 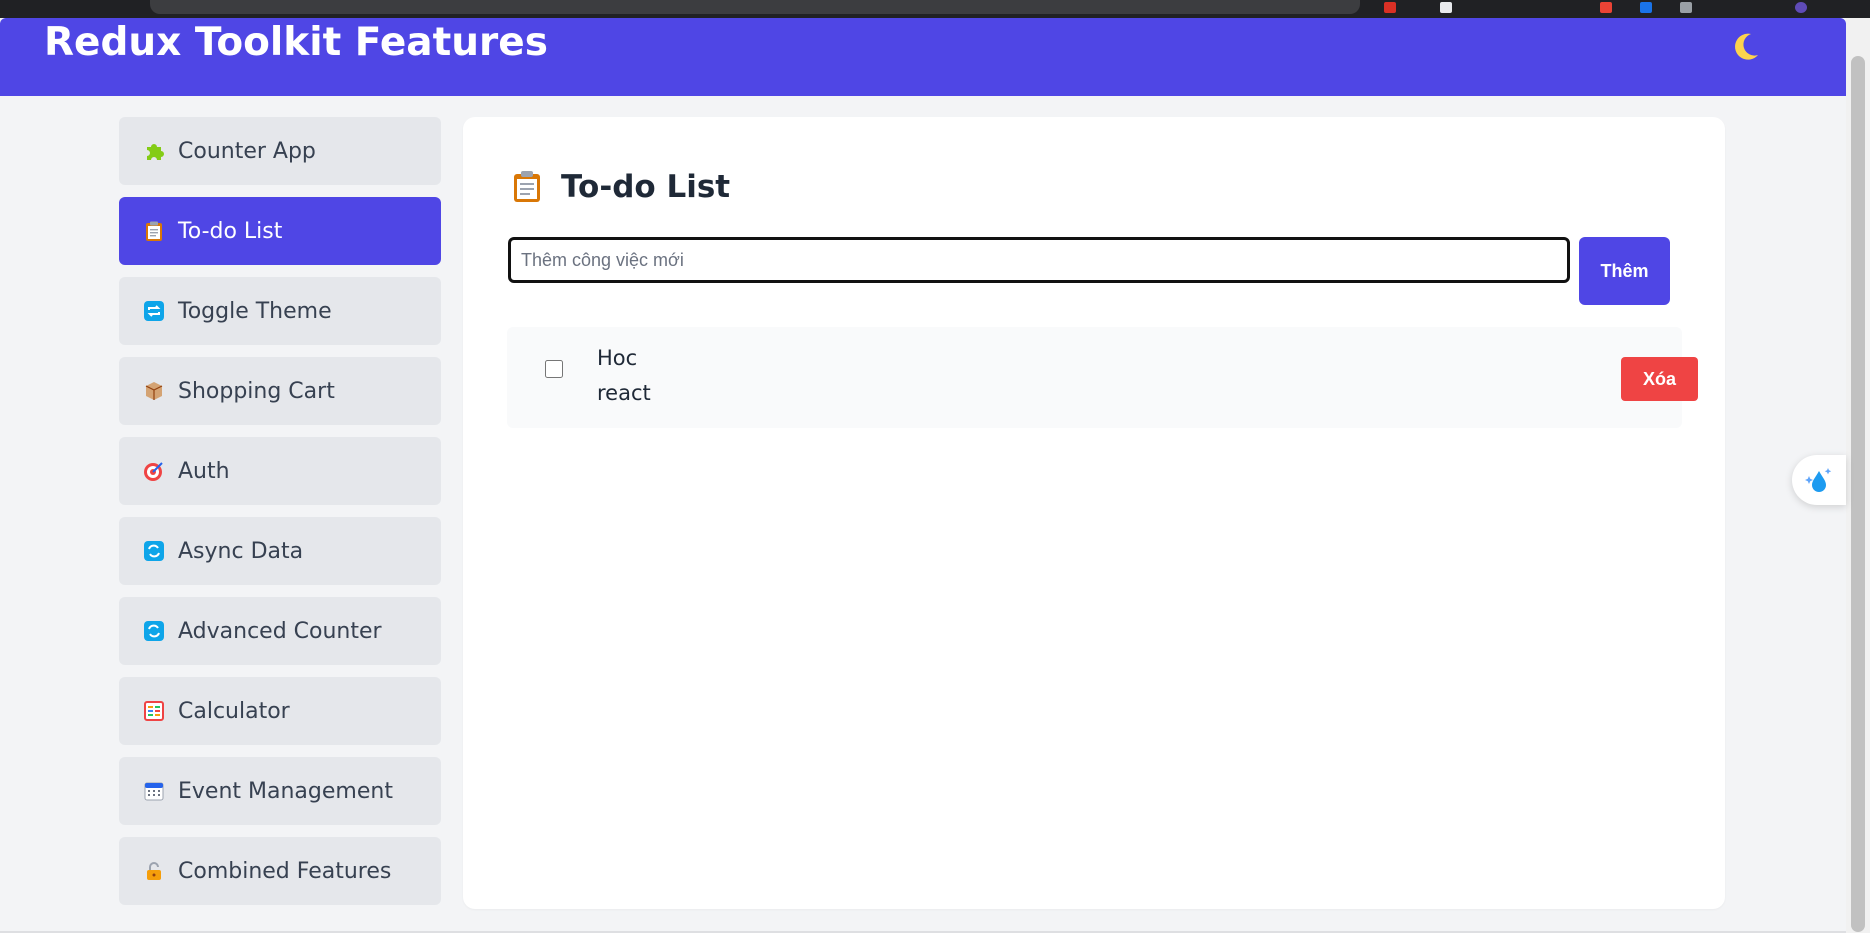 I want to click on page-title: To-do List, so click(x=646, y=187).